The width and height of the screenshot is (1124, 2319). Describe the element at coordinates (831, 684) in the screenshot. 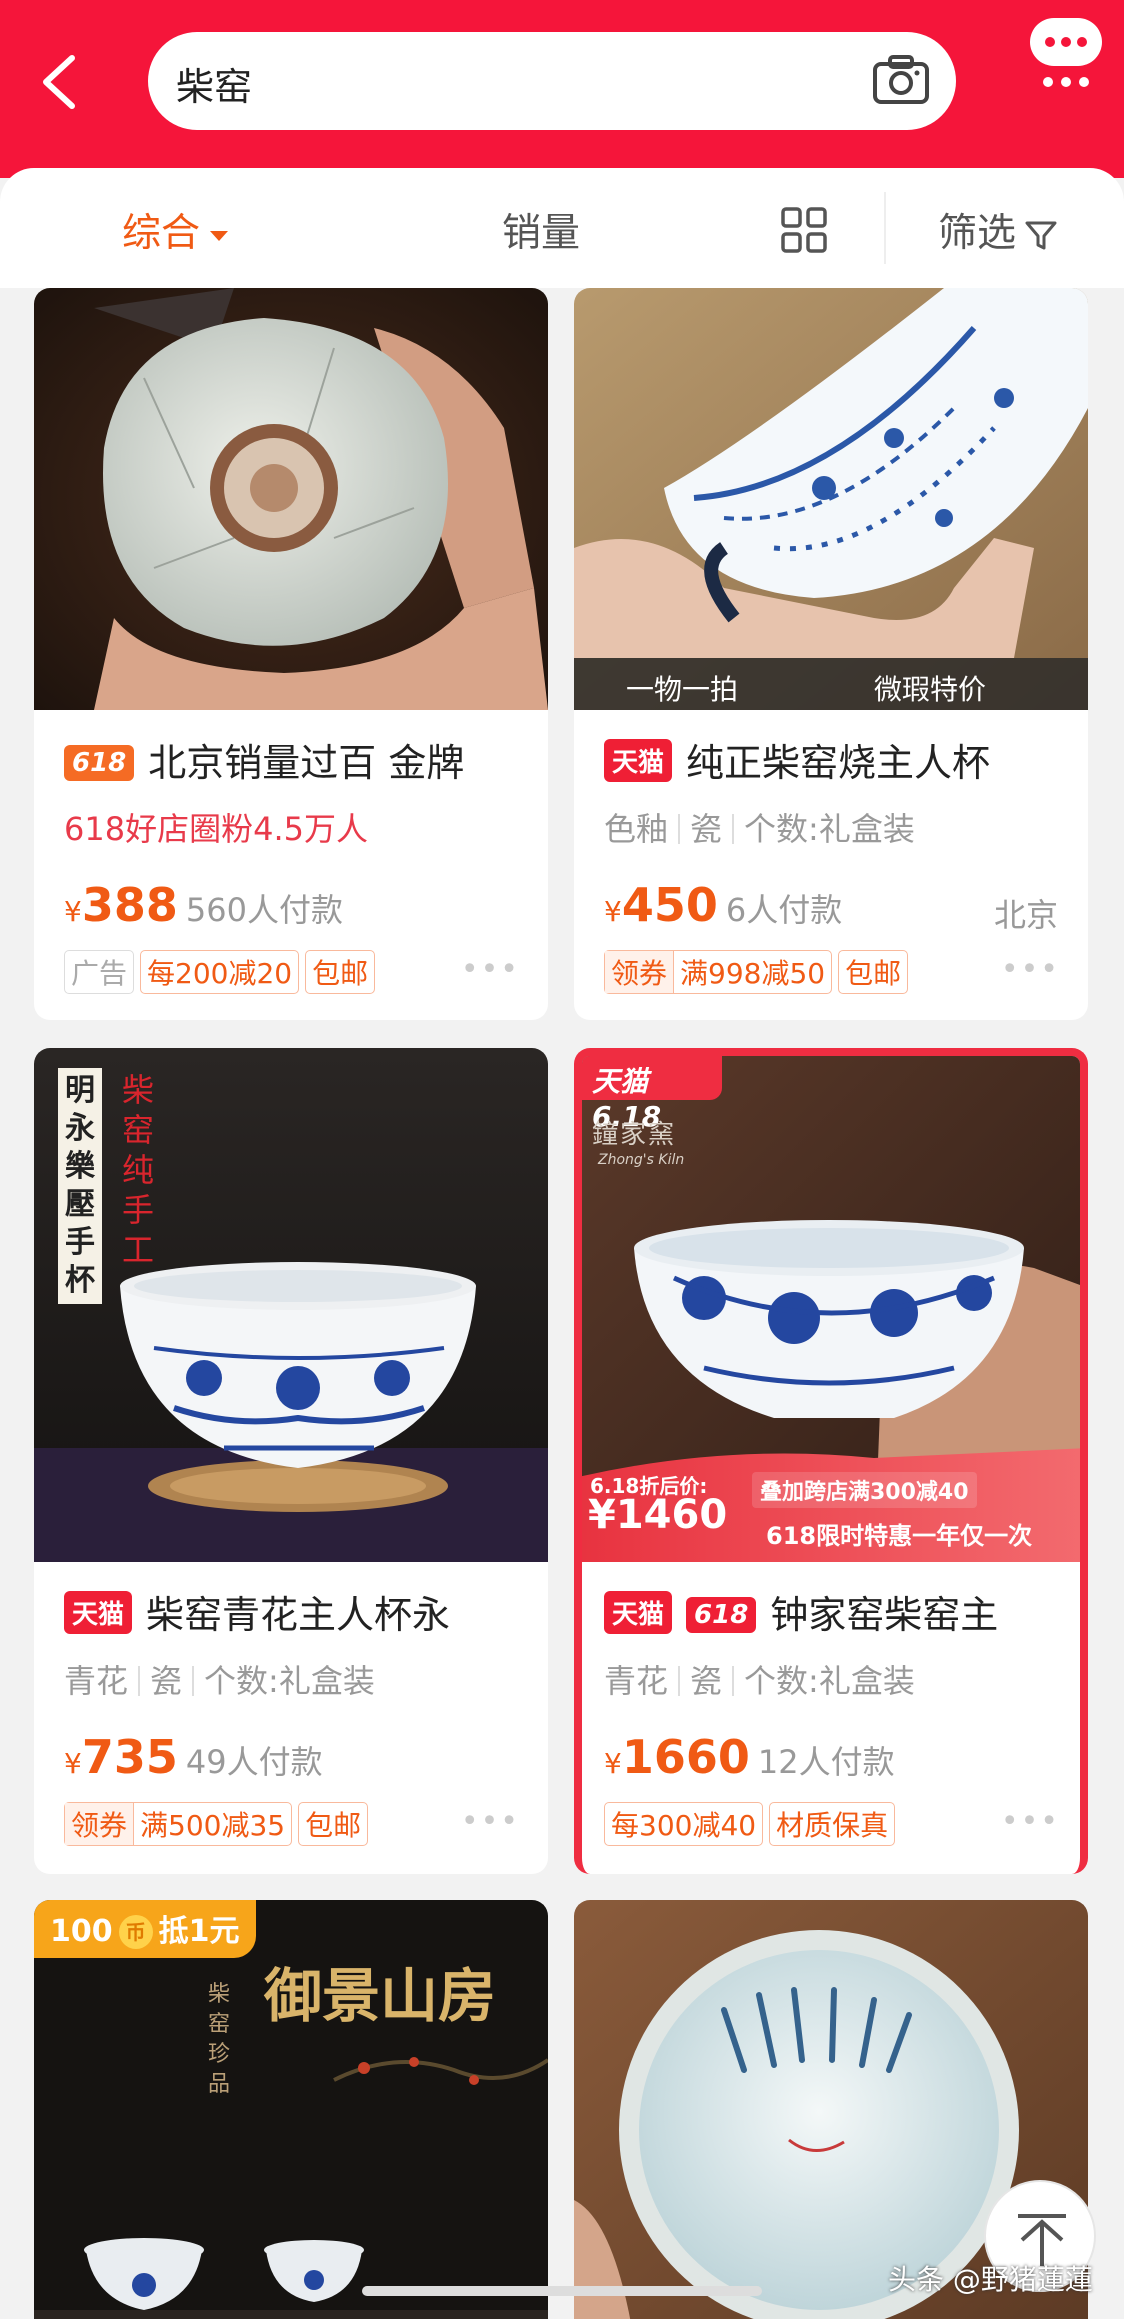

I see `image-caption-bar: 一物一拍 微瑕特价` at that location.